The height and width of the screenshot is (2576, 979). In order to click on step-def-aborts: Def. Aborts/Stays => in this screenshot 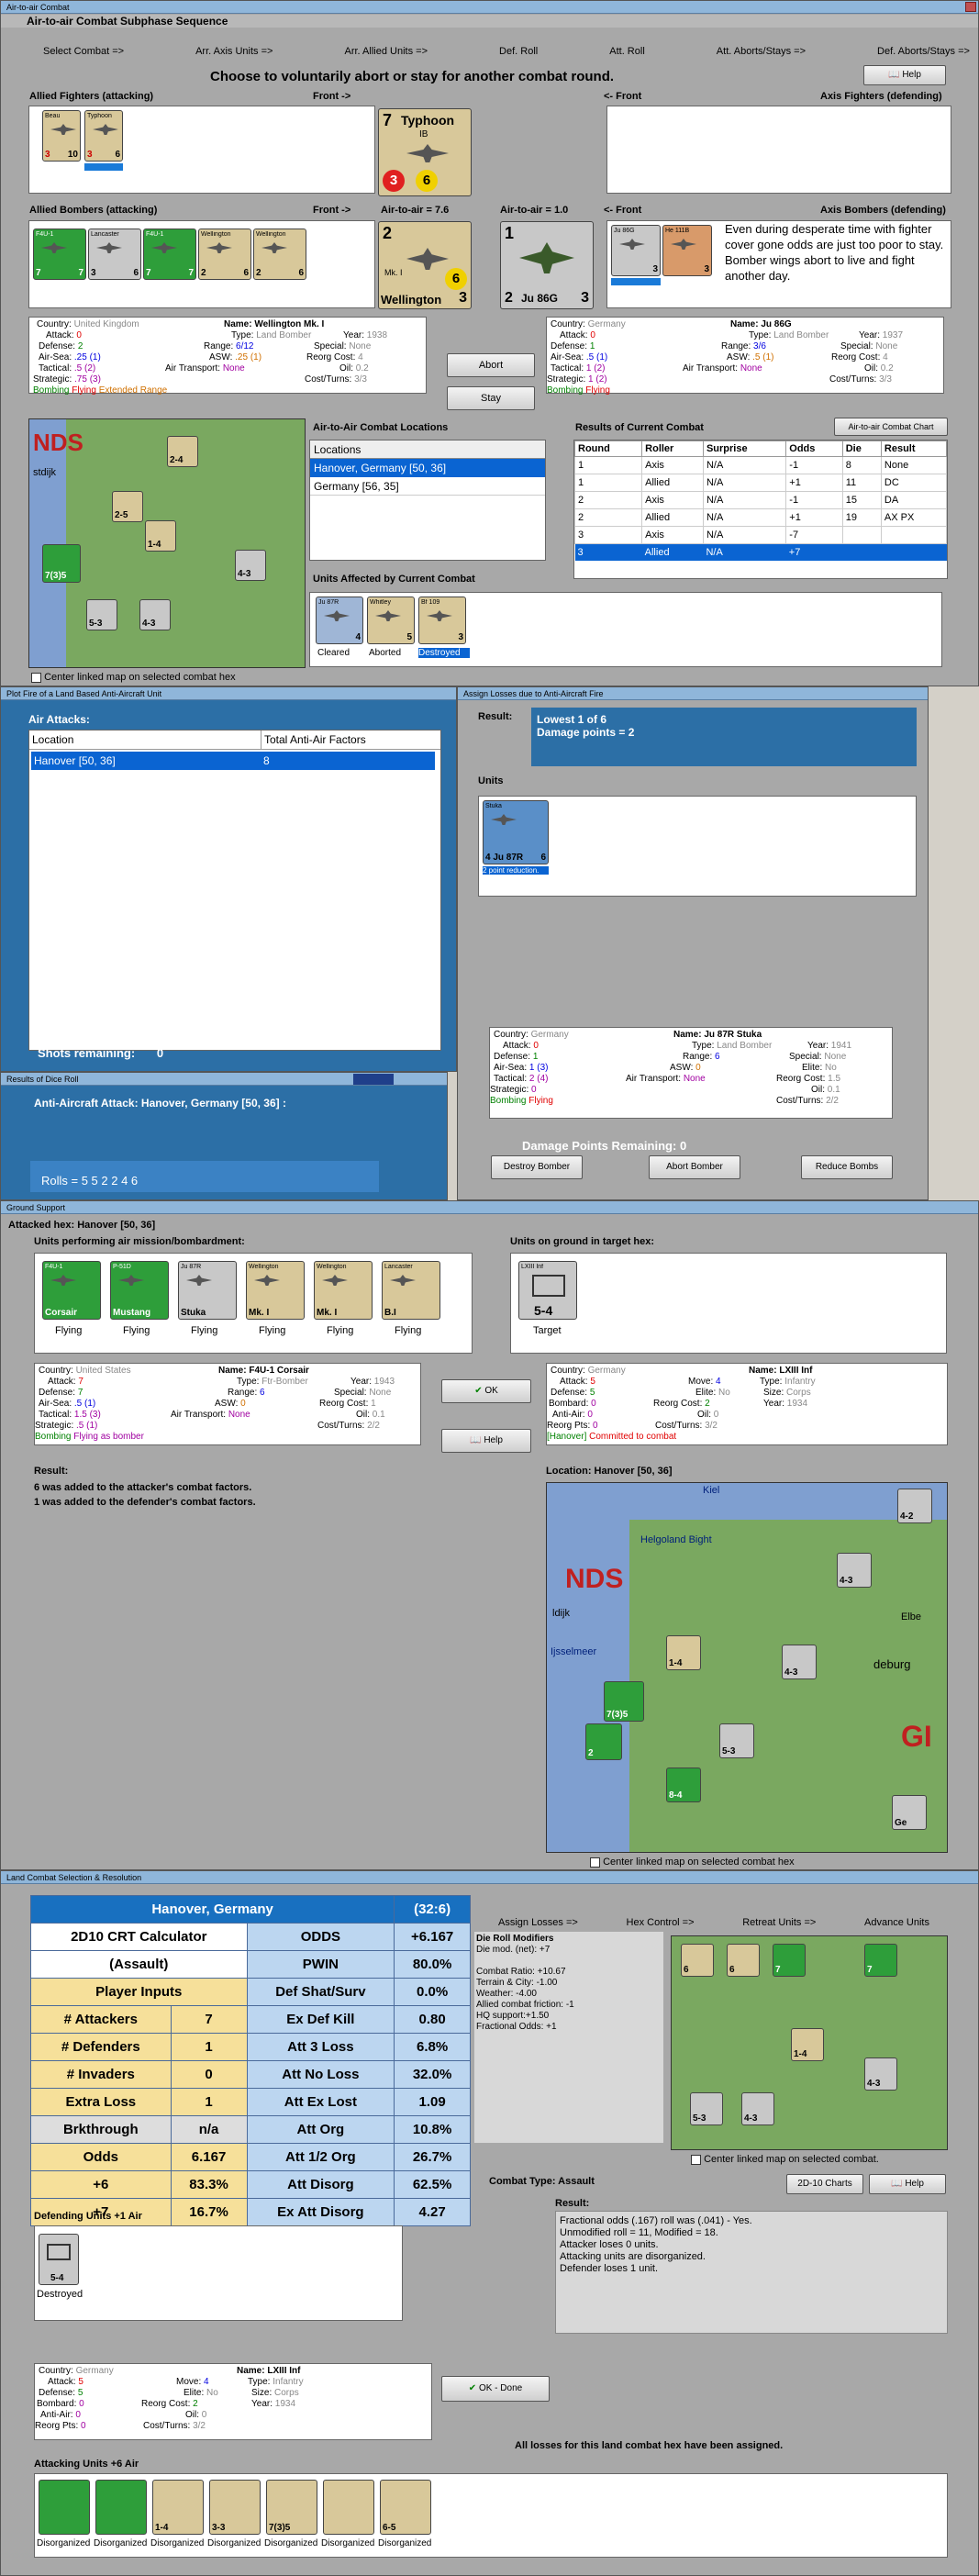, I will do `click(923, 51)`.